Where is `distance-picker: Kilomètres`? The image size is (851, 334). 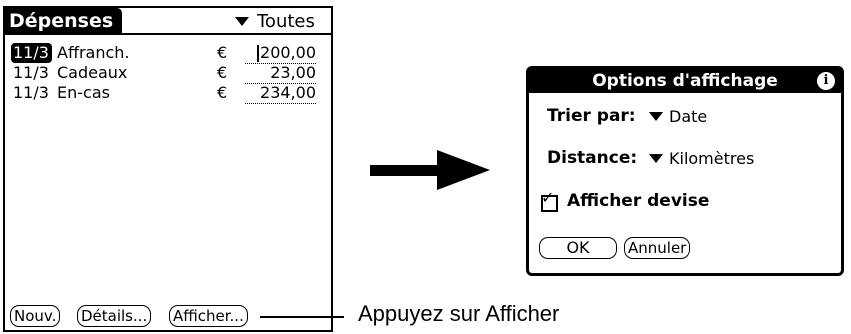
distance-picker: Kilomètres is located at coordinates (701, 159).